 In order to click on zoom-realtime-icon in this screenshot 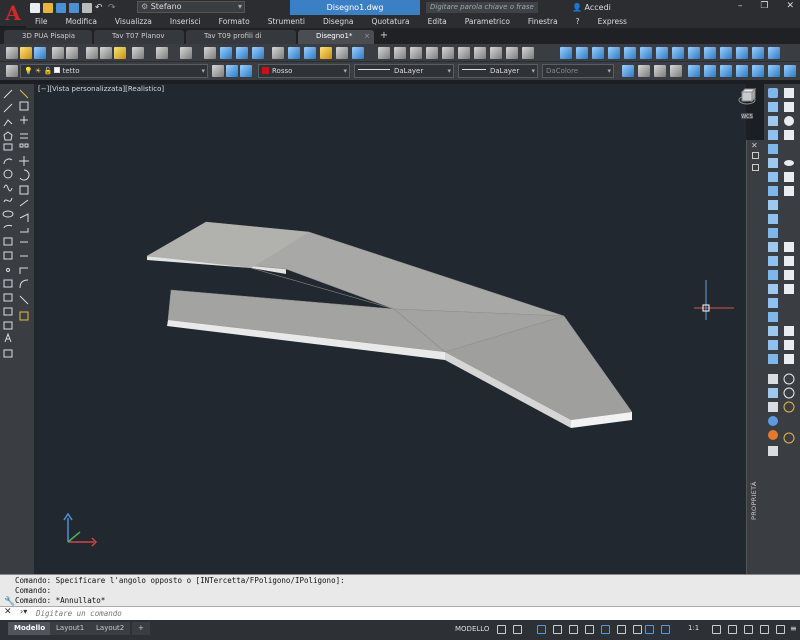, I will do `click(226, 53)`.